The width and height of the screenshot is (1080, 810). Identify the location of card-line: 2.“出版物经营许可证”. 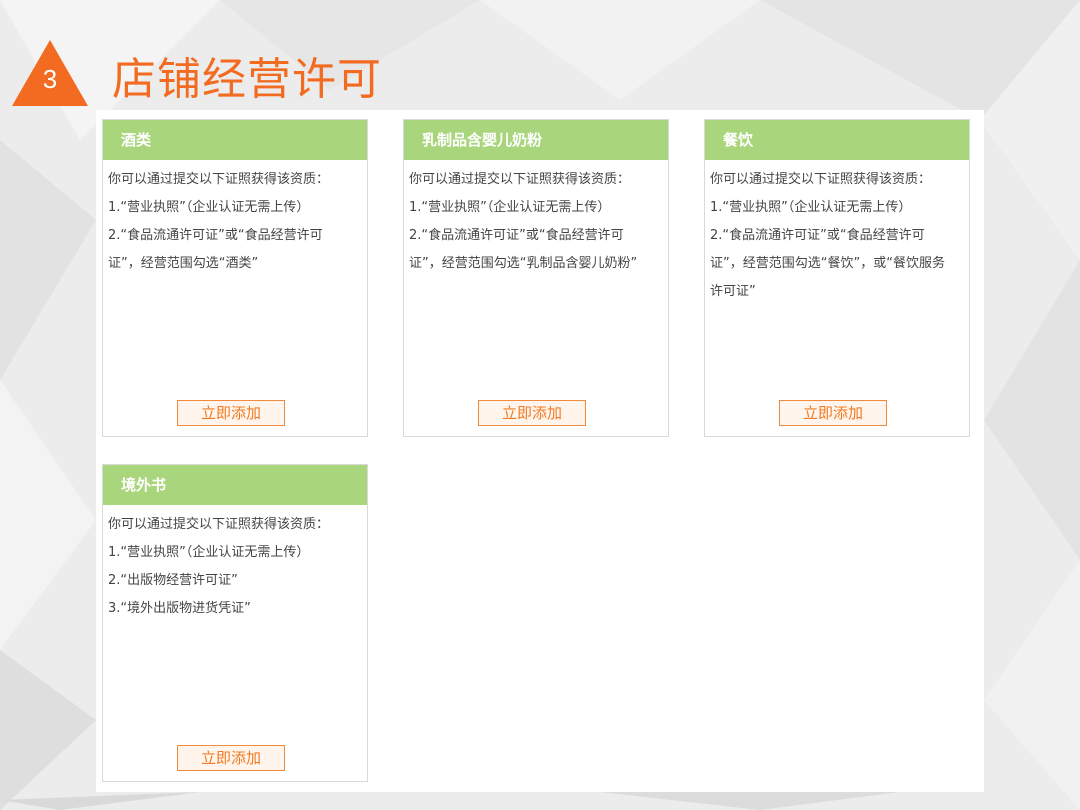
(173, 580).